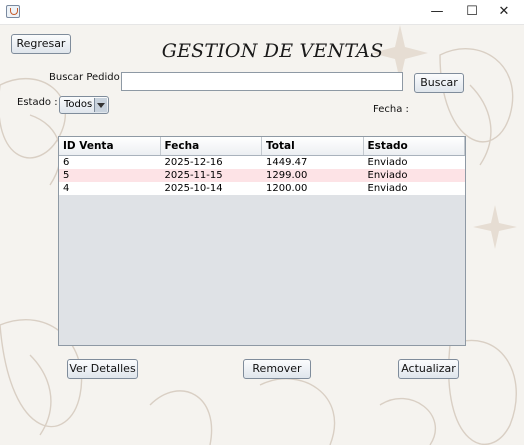 Image resolution: width=524 pixels, height=445 pixels. Describe the element at coordinates (504, 12) in the screenshot. I see `close-button: ✕` at that location.